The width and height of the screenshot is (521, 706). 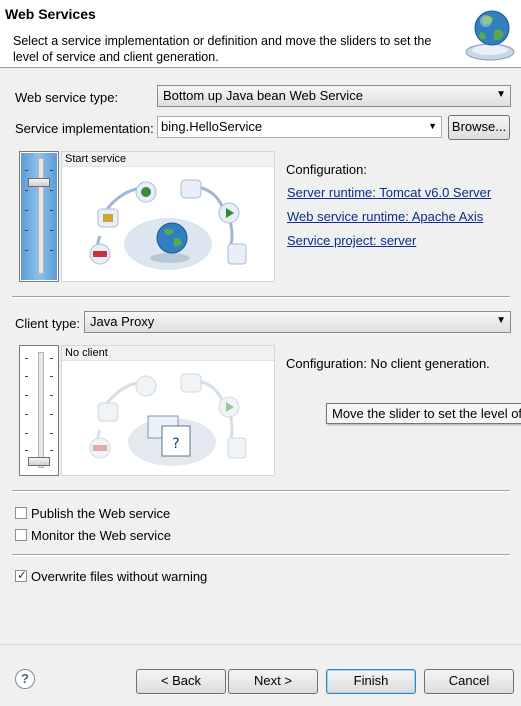 I want to click on client-workflow-diagram: ?, so click(x=168, y=419).